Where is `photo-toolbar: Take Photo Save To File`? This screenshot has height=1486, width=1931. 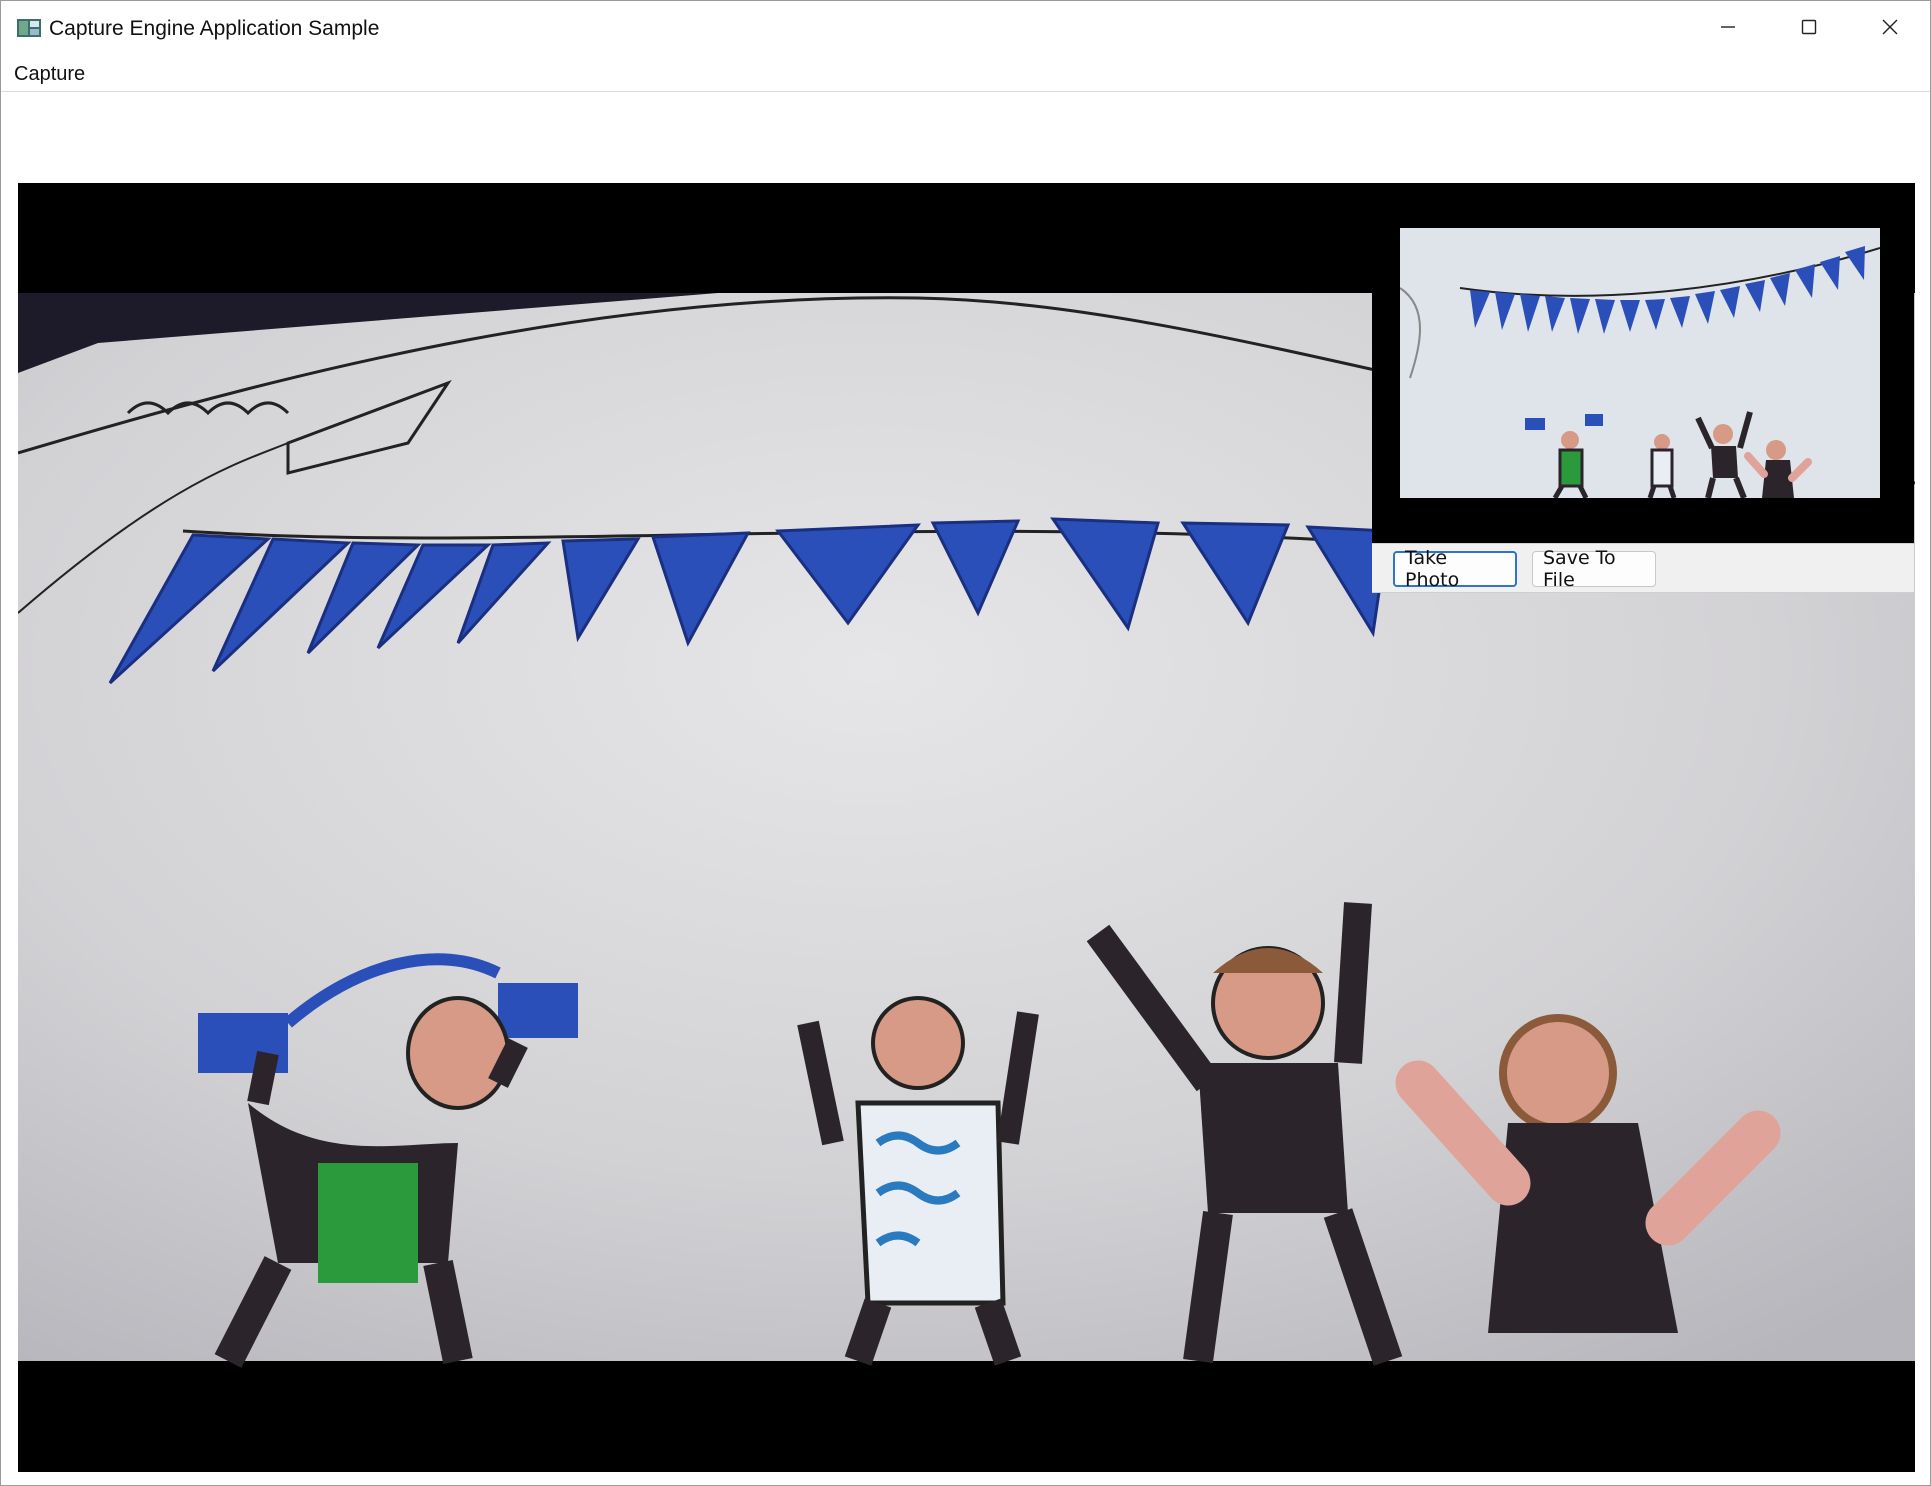
photo-toolbar: Take Photo Save To File is located at coordinates (1643, 568).